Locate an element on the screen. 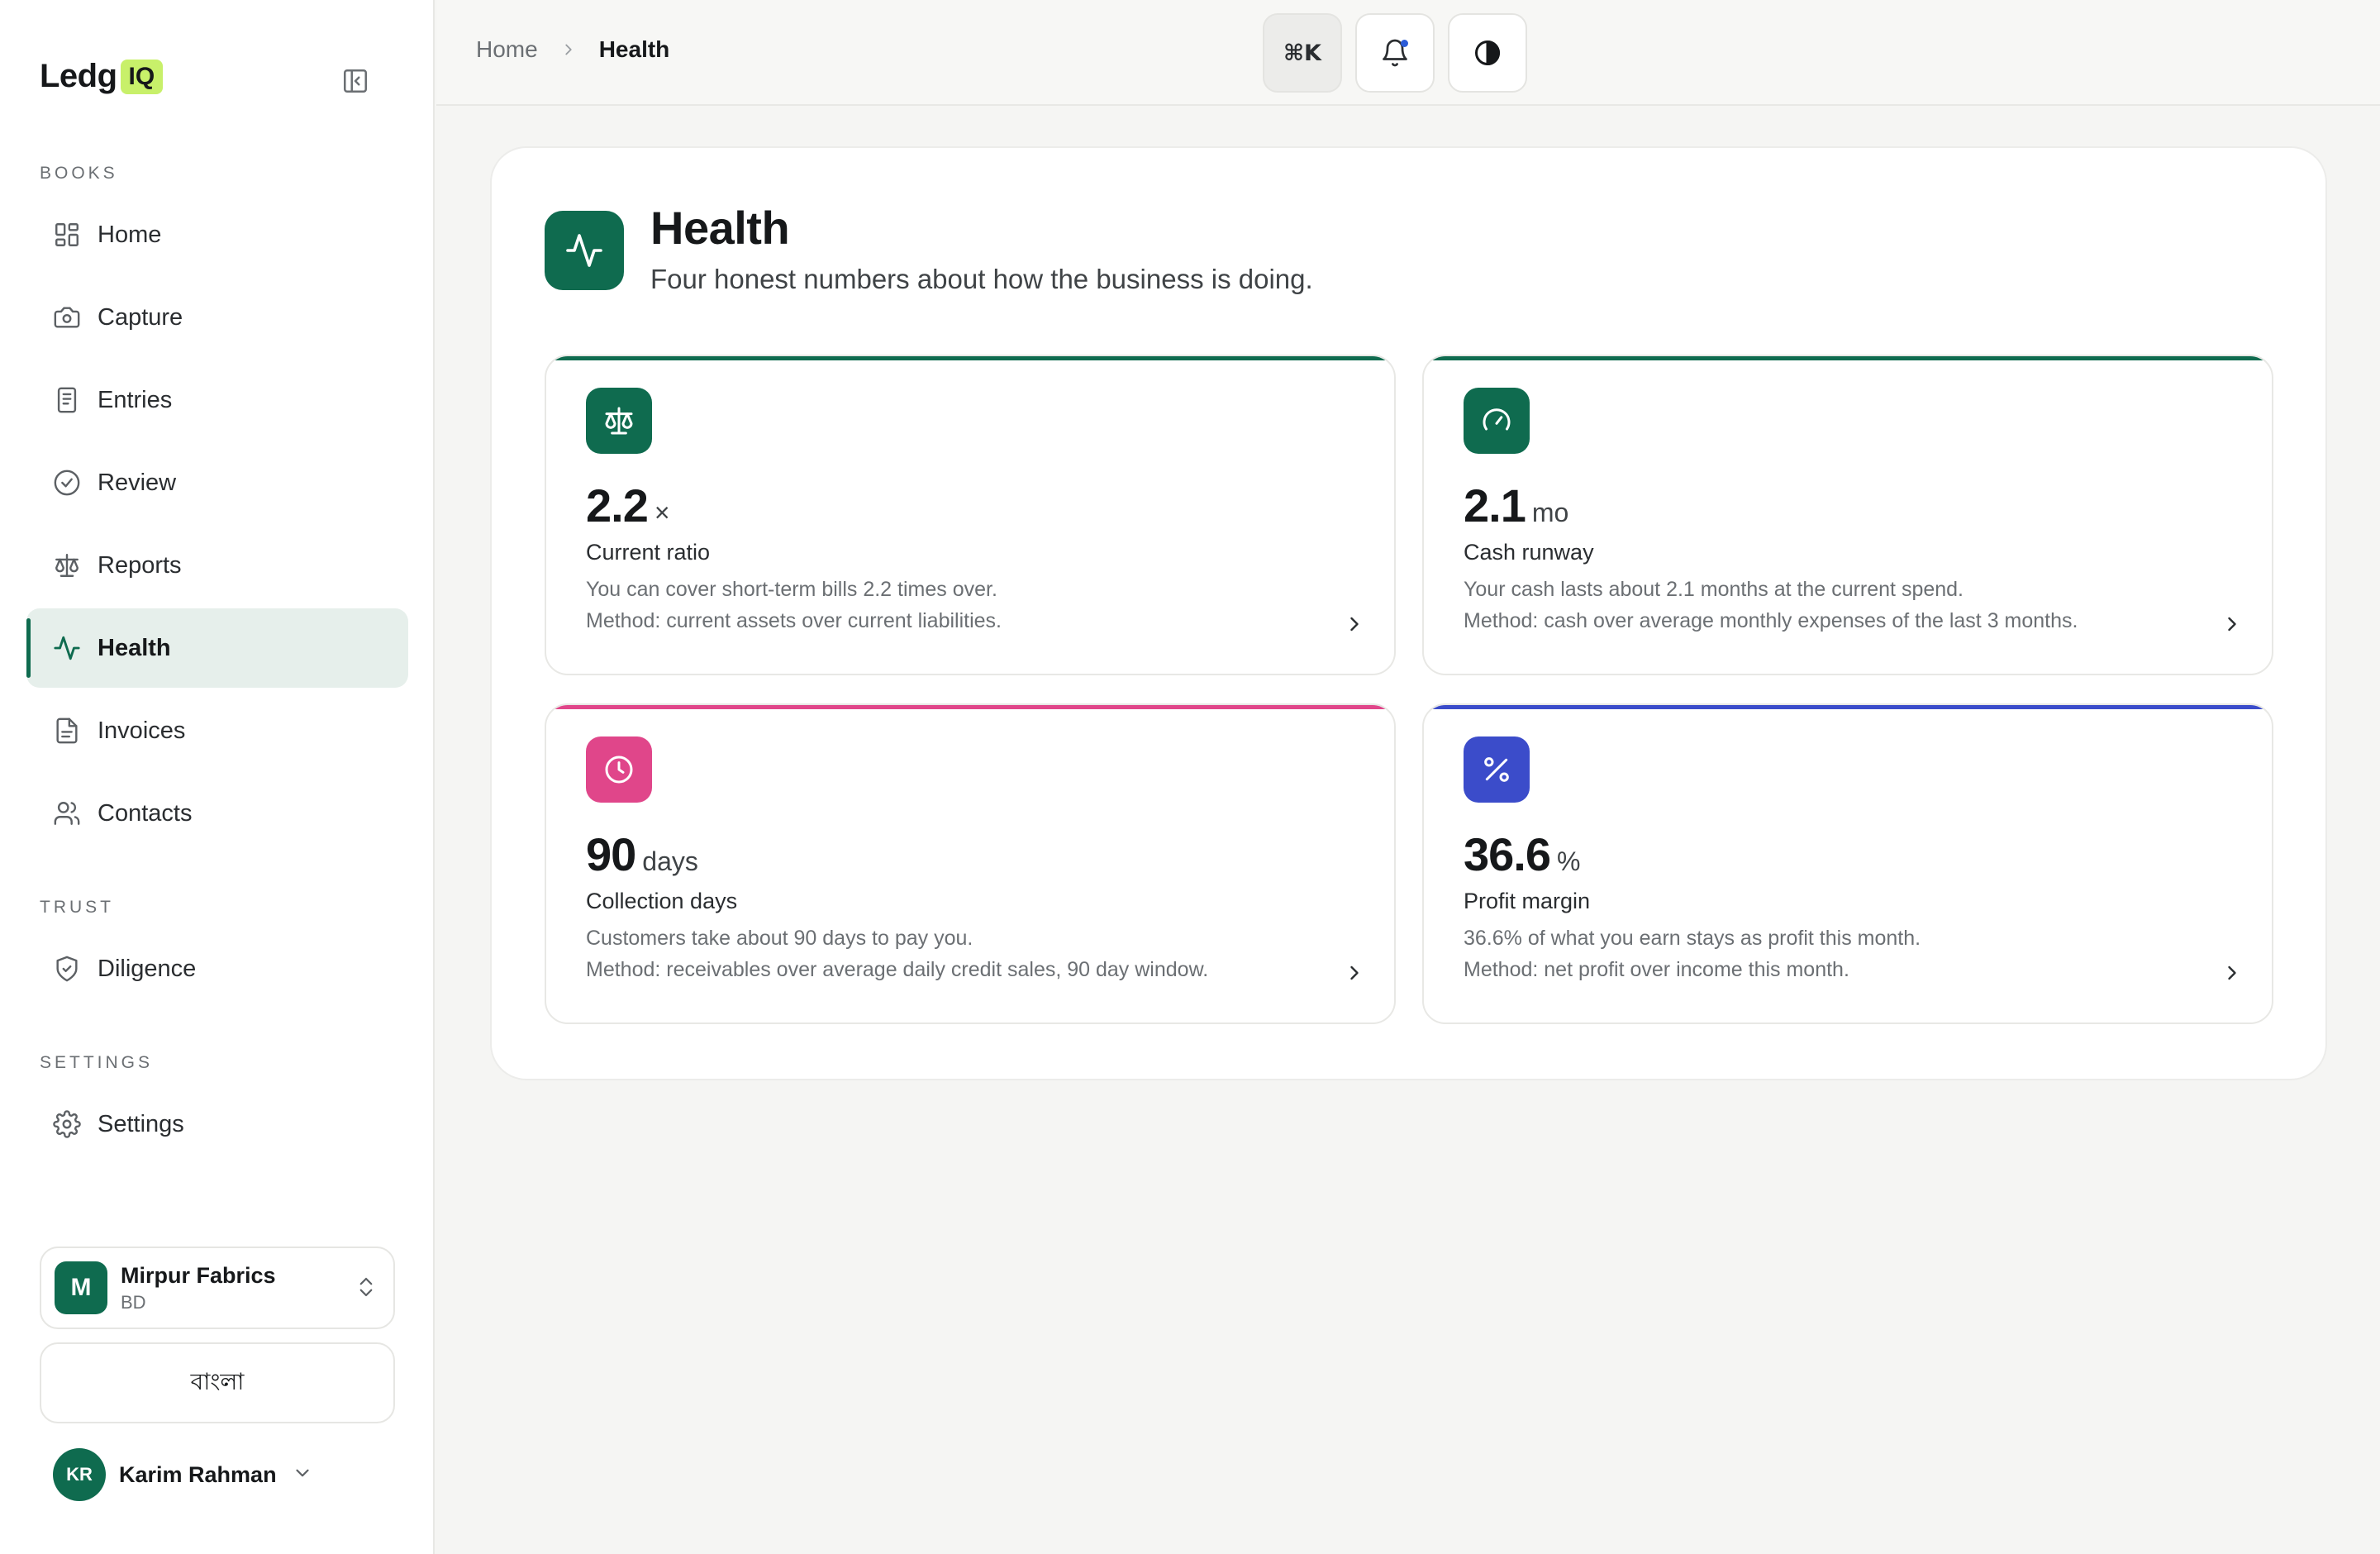 The image size is (2380, 1554). layout-grid-icon is located at coordinates (67, 235).